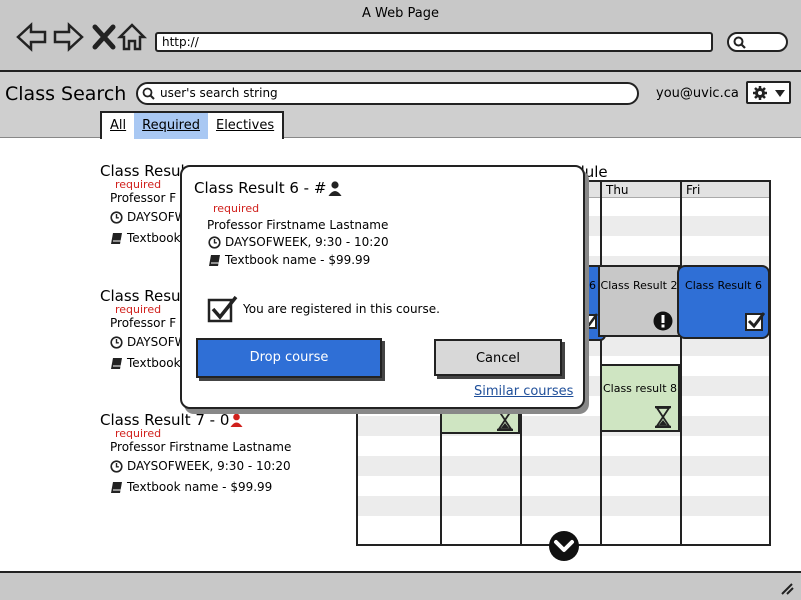 The width and height of the screenshot is (801, 600). What do you see at coordinates (480, 421) in the screenshot?
I see `event-green-partial` at bounding box center [480, 421].